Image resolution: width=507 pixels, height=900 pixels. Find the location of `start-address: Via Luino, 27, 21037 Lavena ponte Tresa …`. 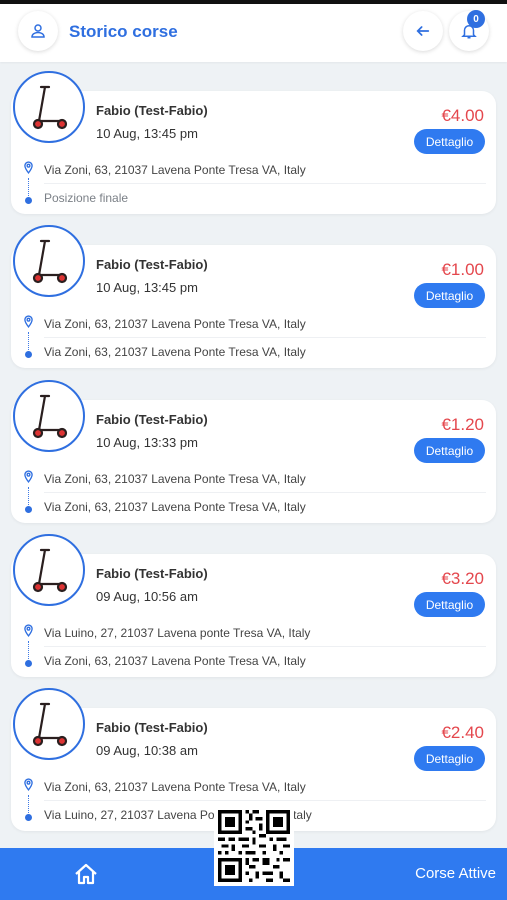

start-address: Via Luino, 27, 21037 Lavena ponte Tresa … is located at coordinates (177, 633).